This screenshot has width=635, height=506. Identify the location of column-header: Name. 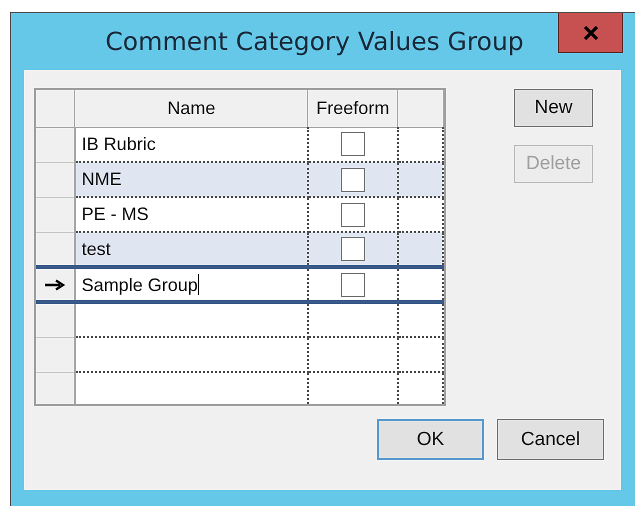
(191, 108).